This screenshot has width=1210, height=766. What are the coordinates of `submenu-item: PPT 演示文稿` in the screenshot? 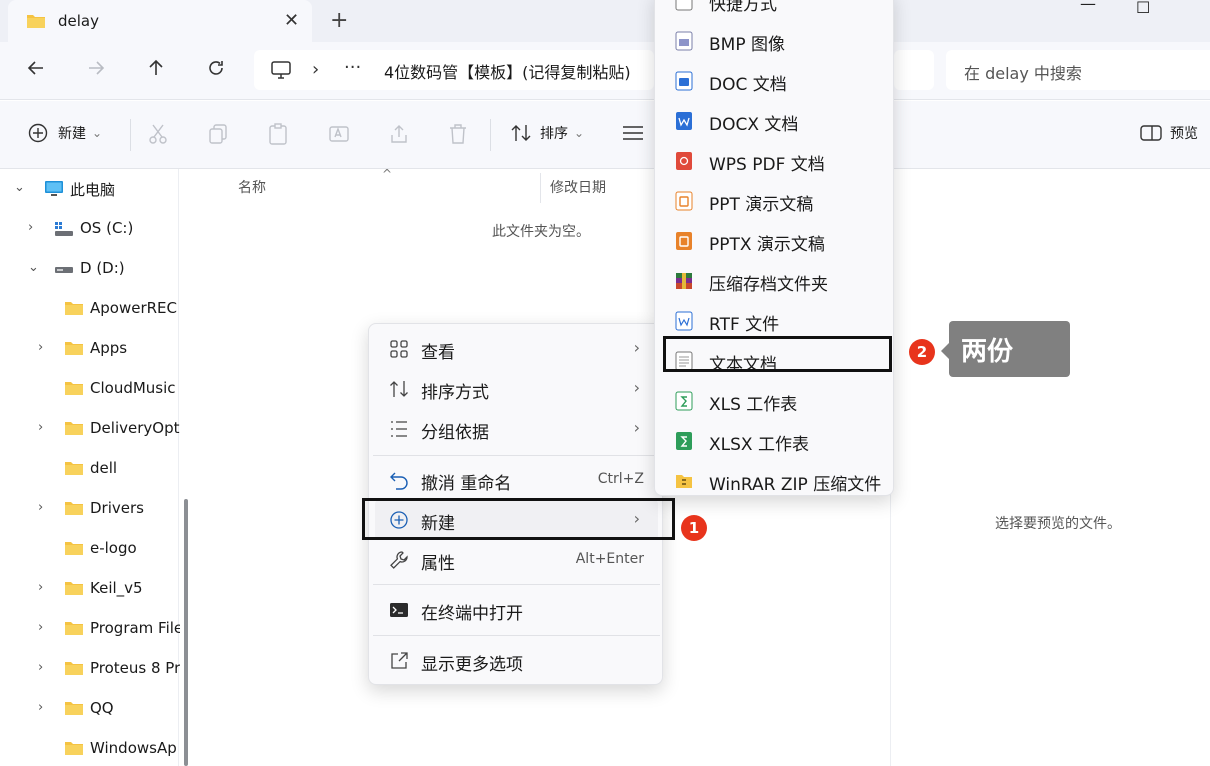 It's located at (775, 201).